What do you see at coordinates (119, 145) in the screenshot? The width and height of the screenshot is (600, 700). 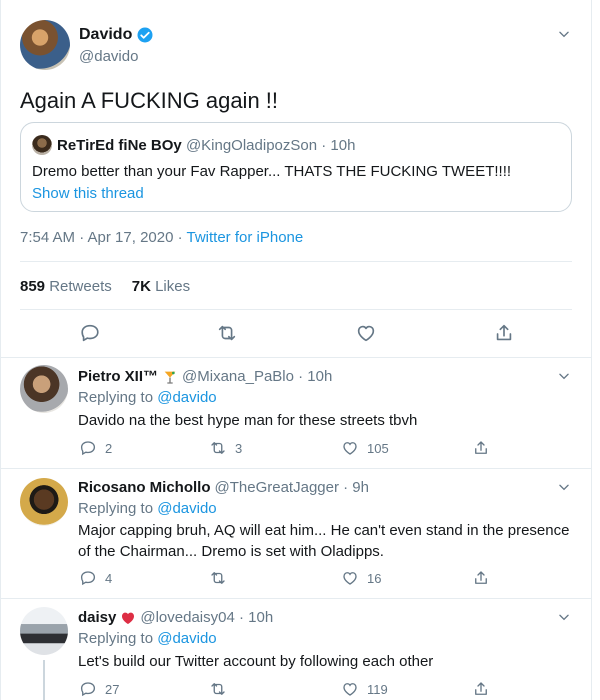 I see `quoted-author-name: ReTirEd fiNe BOy` at bounding box center [119, 145].